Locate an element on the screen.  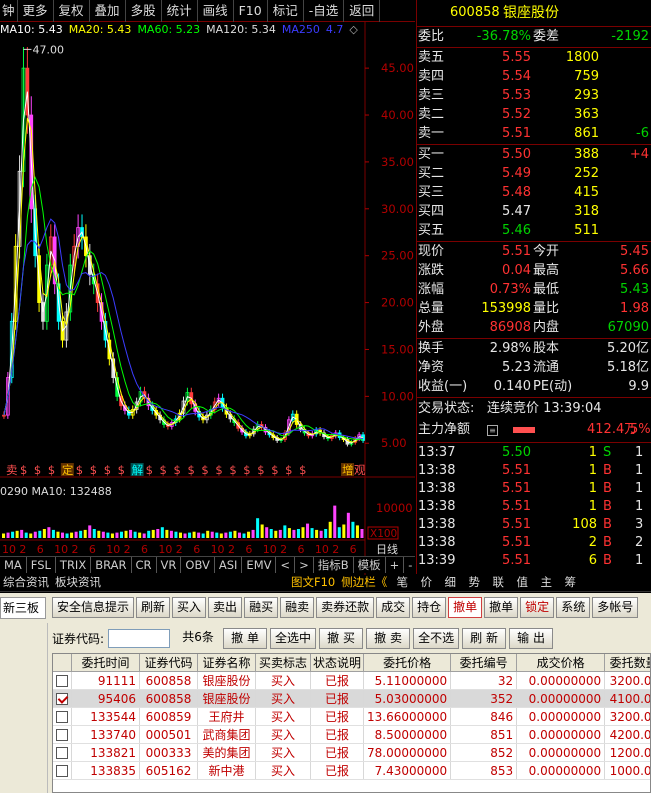
info-tab: 细 is located at coordinates (450, 582).